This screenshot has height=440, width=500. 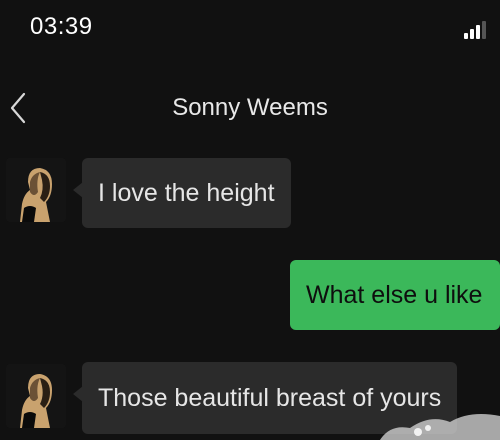 I want to click on message-text: Those beautiful breast of yours, so click(x=270, y=398).